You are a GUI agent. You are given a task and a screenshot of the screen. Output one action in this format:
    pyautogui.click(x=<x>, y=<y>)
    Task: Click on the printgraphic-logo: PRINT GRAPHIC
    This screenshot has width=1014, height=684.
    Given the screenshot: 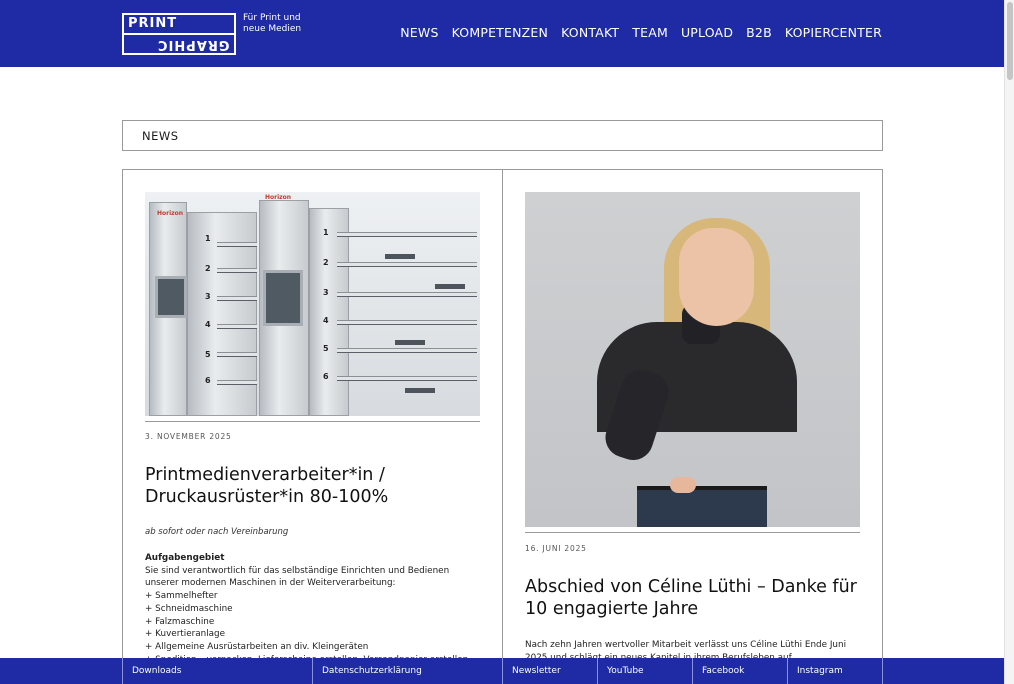 What is the action you would take?
    pyautogui.click(x=179, y=34)
    